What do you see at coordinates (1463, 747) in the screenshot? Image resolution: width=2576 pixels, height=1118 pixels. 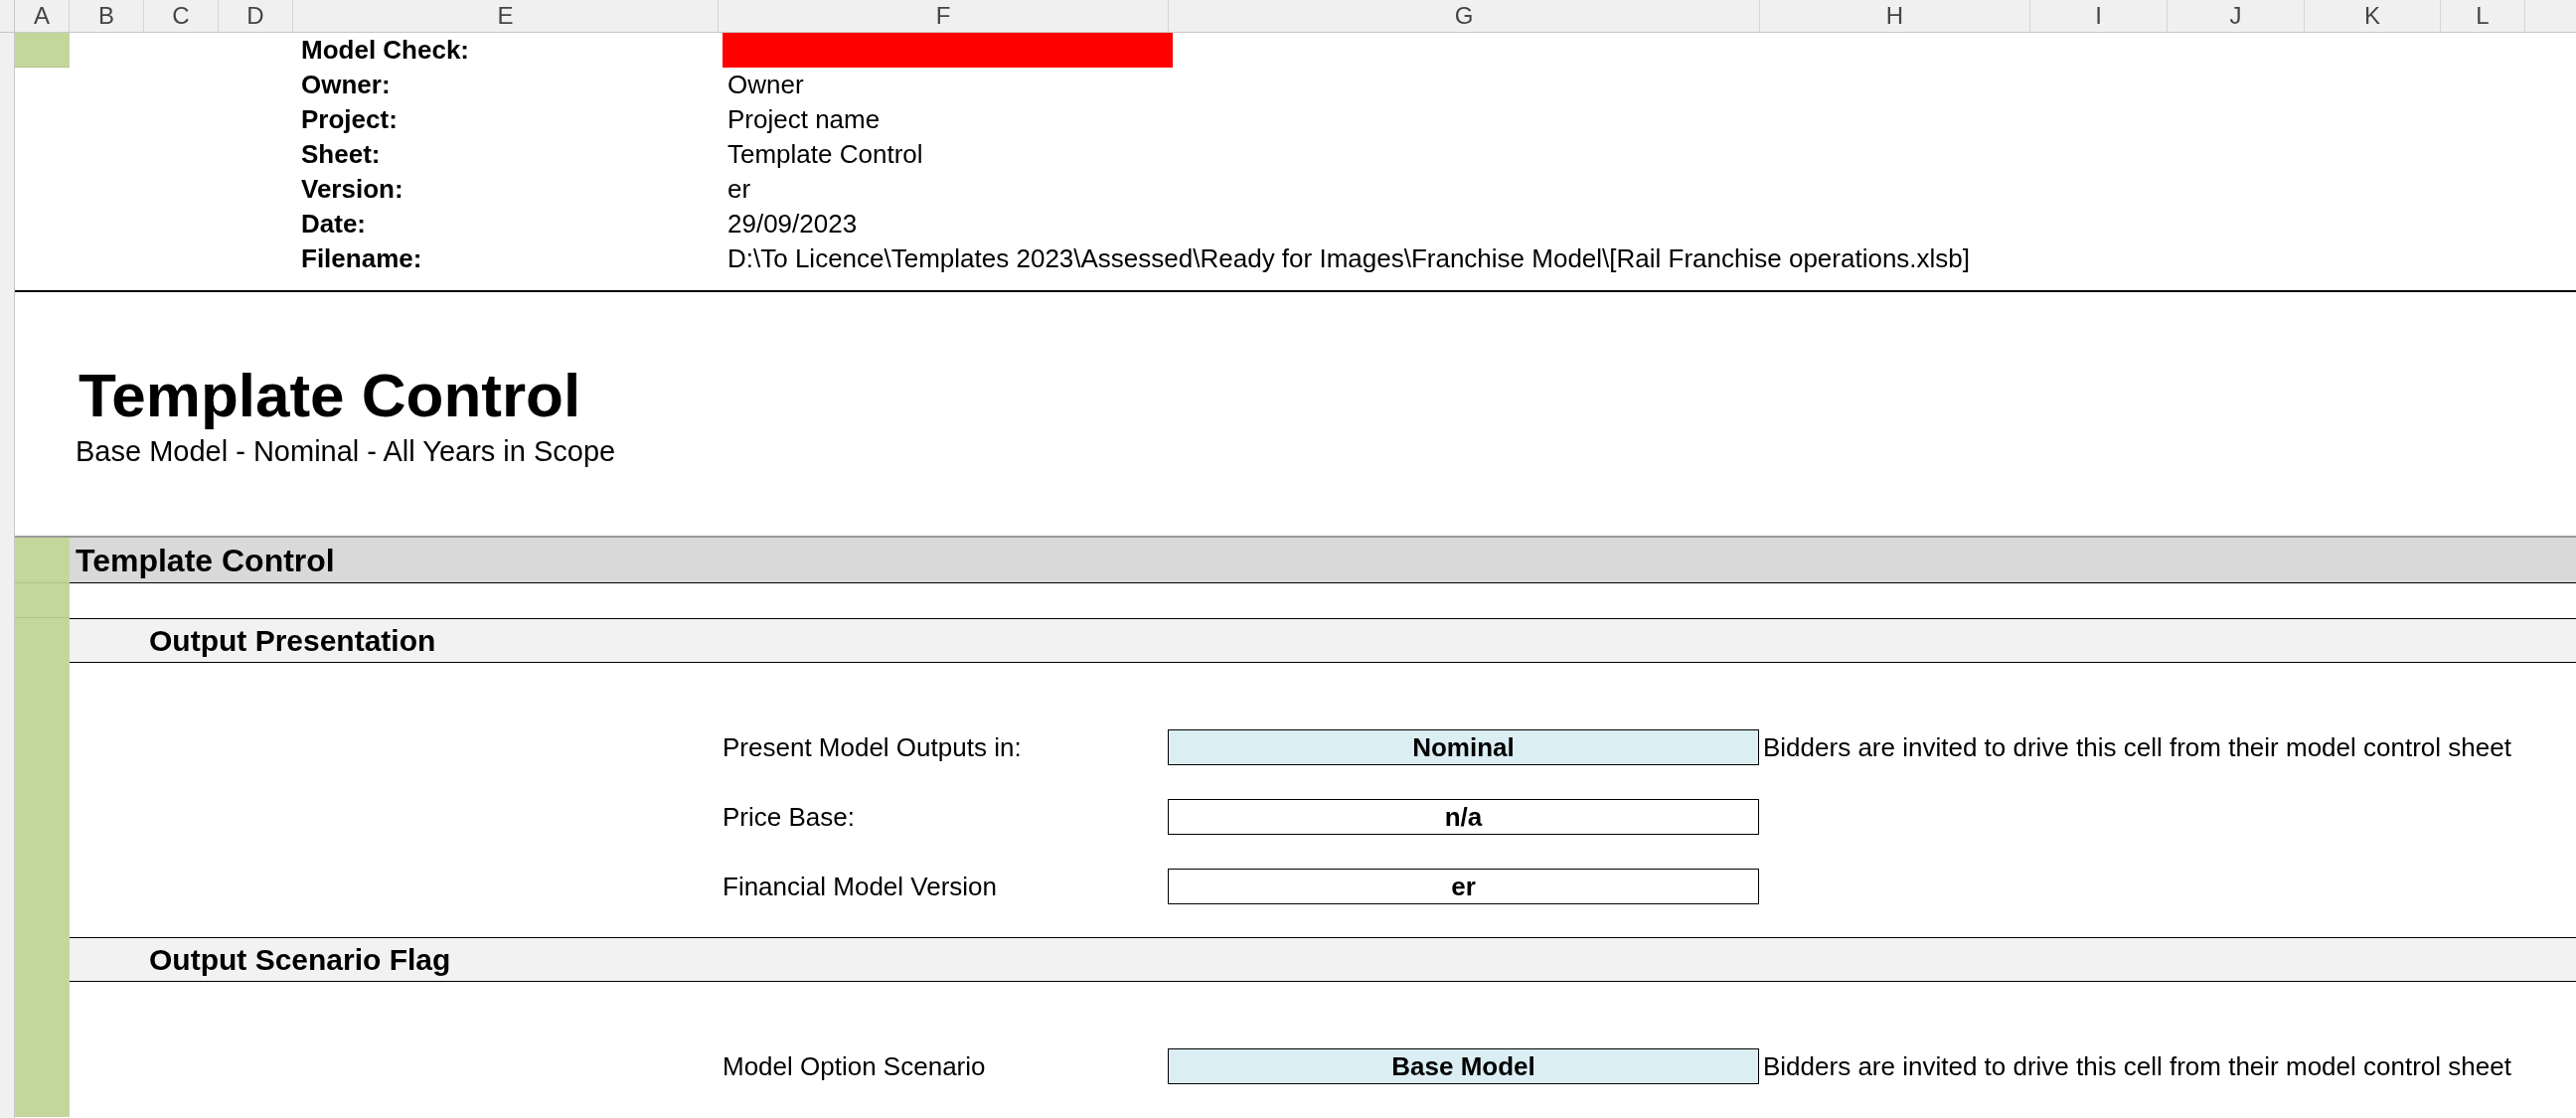 I see `field-input: Nominal` at bounding box center [1463, 747].